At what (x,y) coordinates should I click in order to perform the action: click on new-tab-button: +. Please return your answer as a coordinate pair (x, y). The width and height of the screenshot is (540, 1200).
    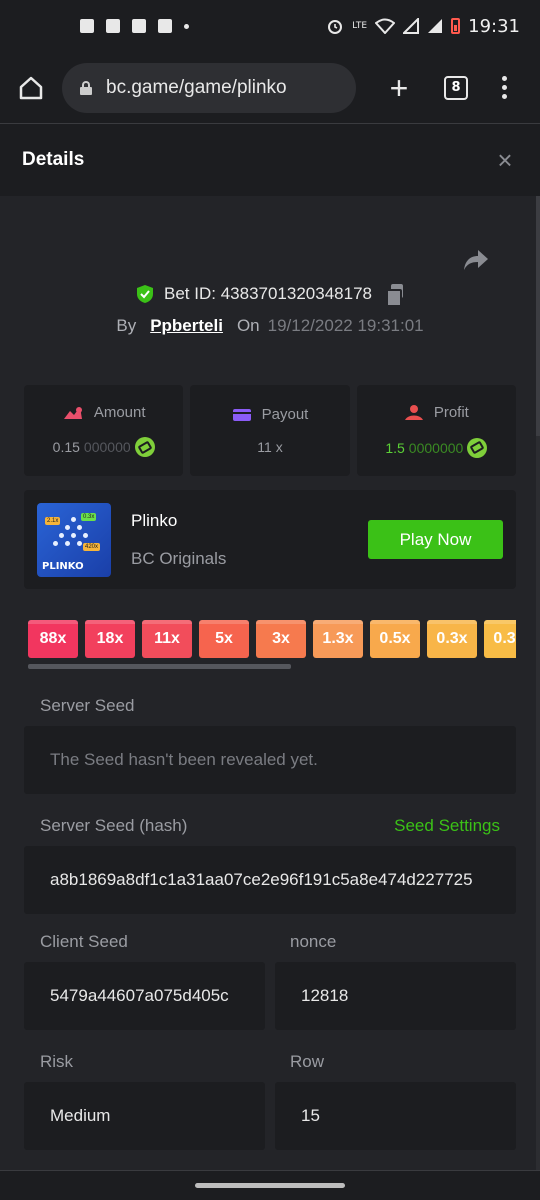
    Looking at the image, I should click on (399, 88).